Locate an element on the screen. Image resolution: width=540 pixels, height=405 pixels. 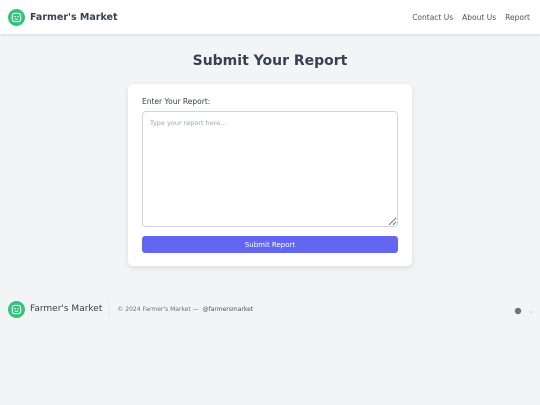
brand-link: Farmer's Market is located at coordinates (63, 17).